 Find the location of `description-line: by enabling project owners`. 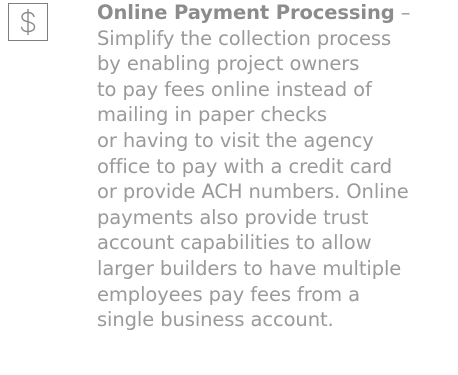

description-line: by enabling project owners is located at coordinates (228, 64).